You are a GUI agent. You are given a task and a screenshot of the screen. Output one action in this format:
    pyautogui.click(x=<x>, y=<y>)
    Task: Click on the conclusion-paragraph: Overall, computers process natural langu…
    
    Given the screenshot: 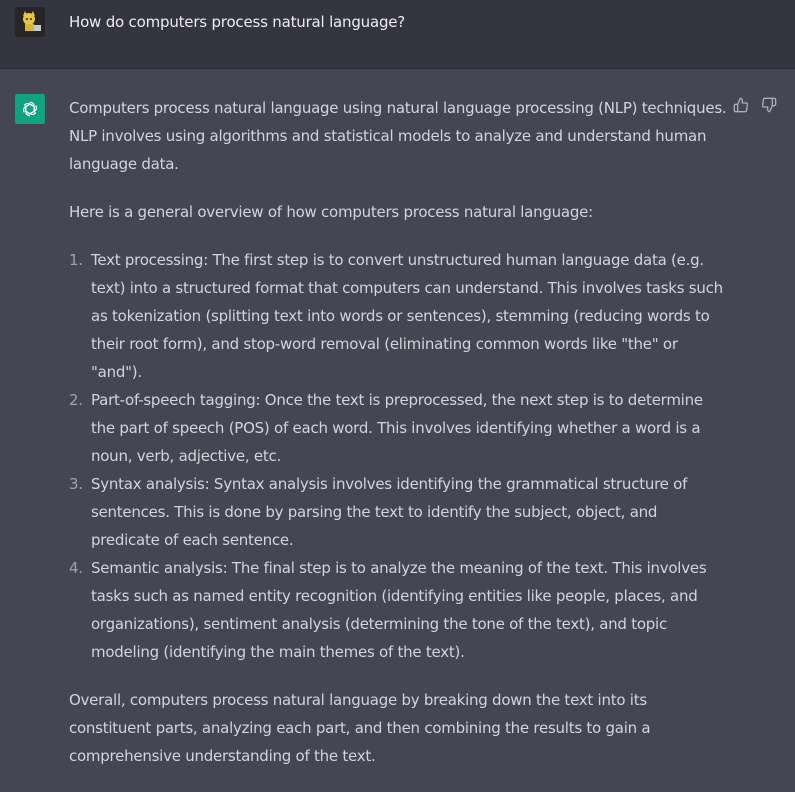 What is the action you would take?
    pyautogui.click(x=360, y=728)
    